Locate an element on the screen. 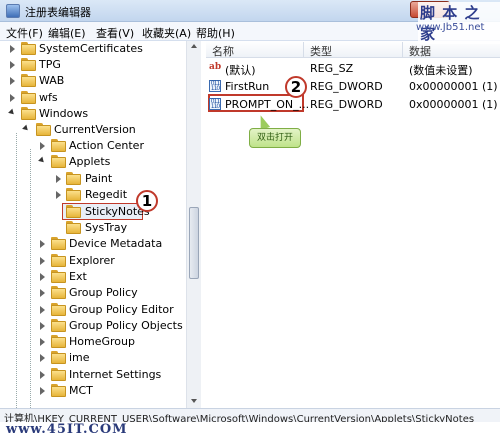 This screenshot has width=500, height=438. value-row-firstrun: 011 110 FirstRun REG_DWORD 0x00000001 (1) is located at coordinates (353, 86).